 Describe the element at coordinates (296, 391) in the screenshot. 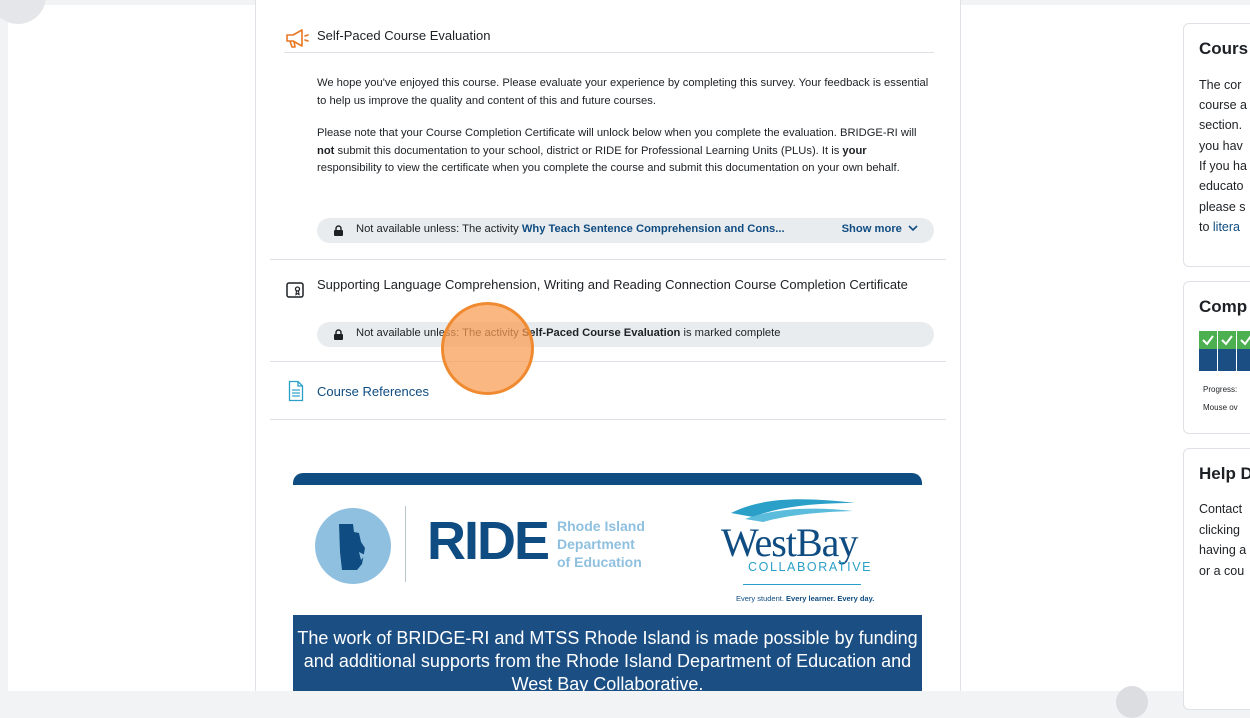

I see `document-icon` at that location.